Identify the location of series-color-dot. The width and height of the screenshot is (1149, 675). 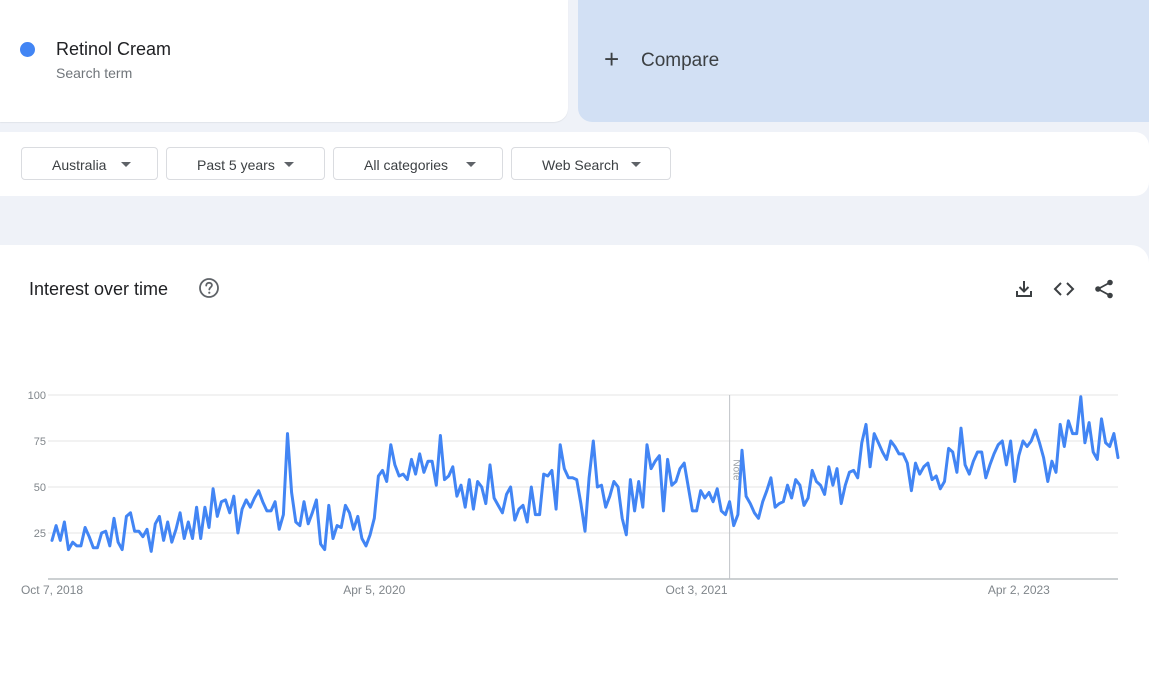
(27, 49).